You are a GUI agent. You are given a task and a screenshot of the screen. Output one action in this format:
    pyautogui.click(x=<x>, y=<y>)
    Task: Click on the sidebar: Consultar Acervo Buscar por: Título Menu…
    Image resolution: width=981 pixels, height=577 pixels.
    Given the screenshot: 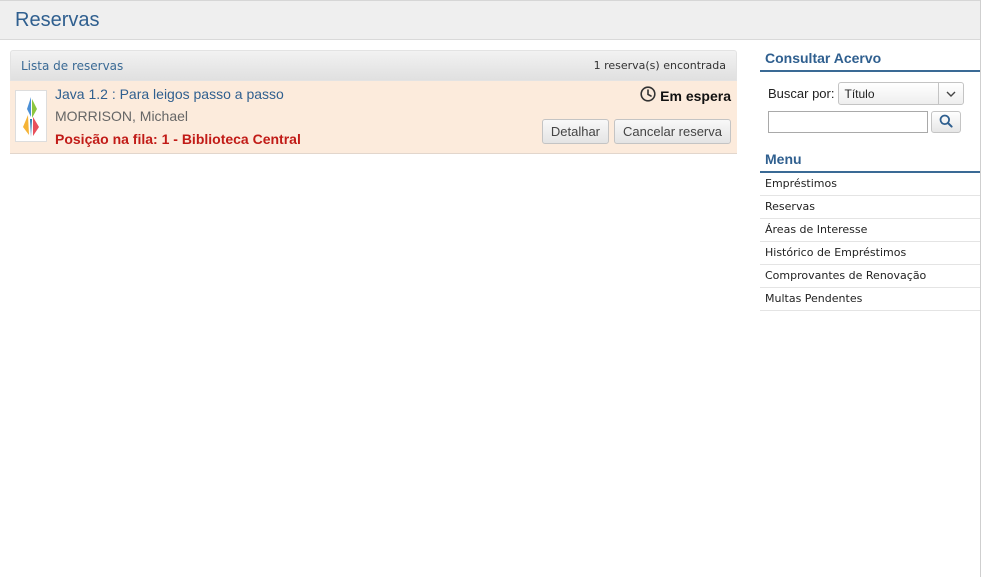 What is the action you would take?
    pyautogui.click(x=870, y=180)
    